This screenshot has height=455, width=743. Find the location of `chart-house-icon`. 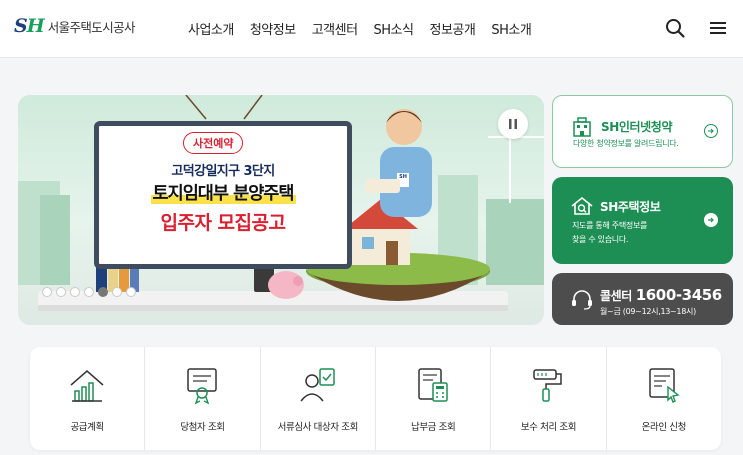

chart-house-icon is located at coordinates (87, 386).